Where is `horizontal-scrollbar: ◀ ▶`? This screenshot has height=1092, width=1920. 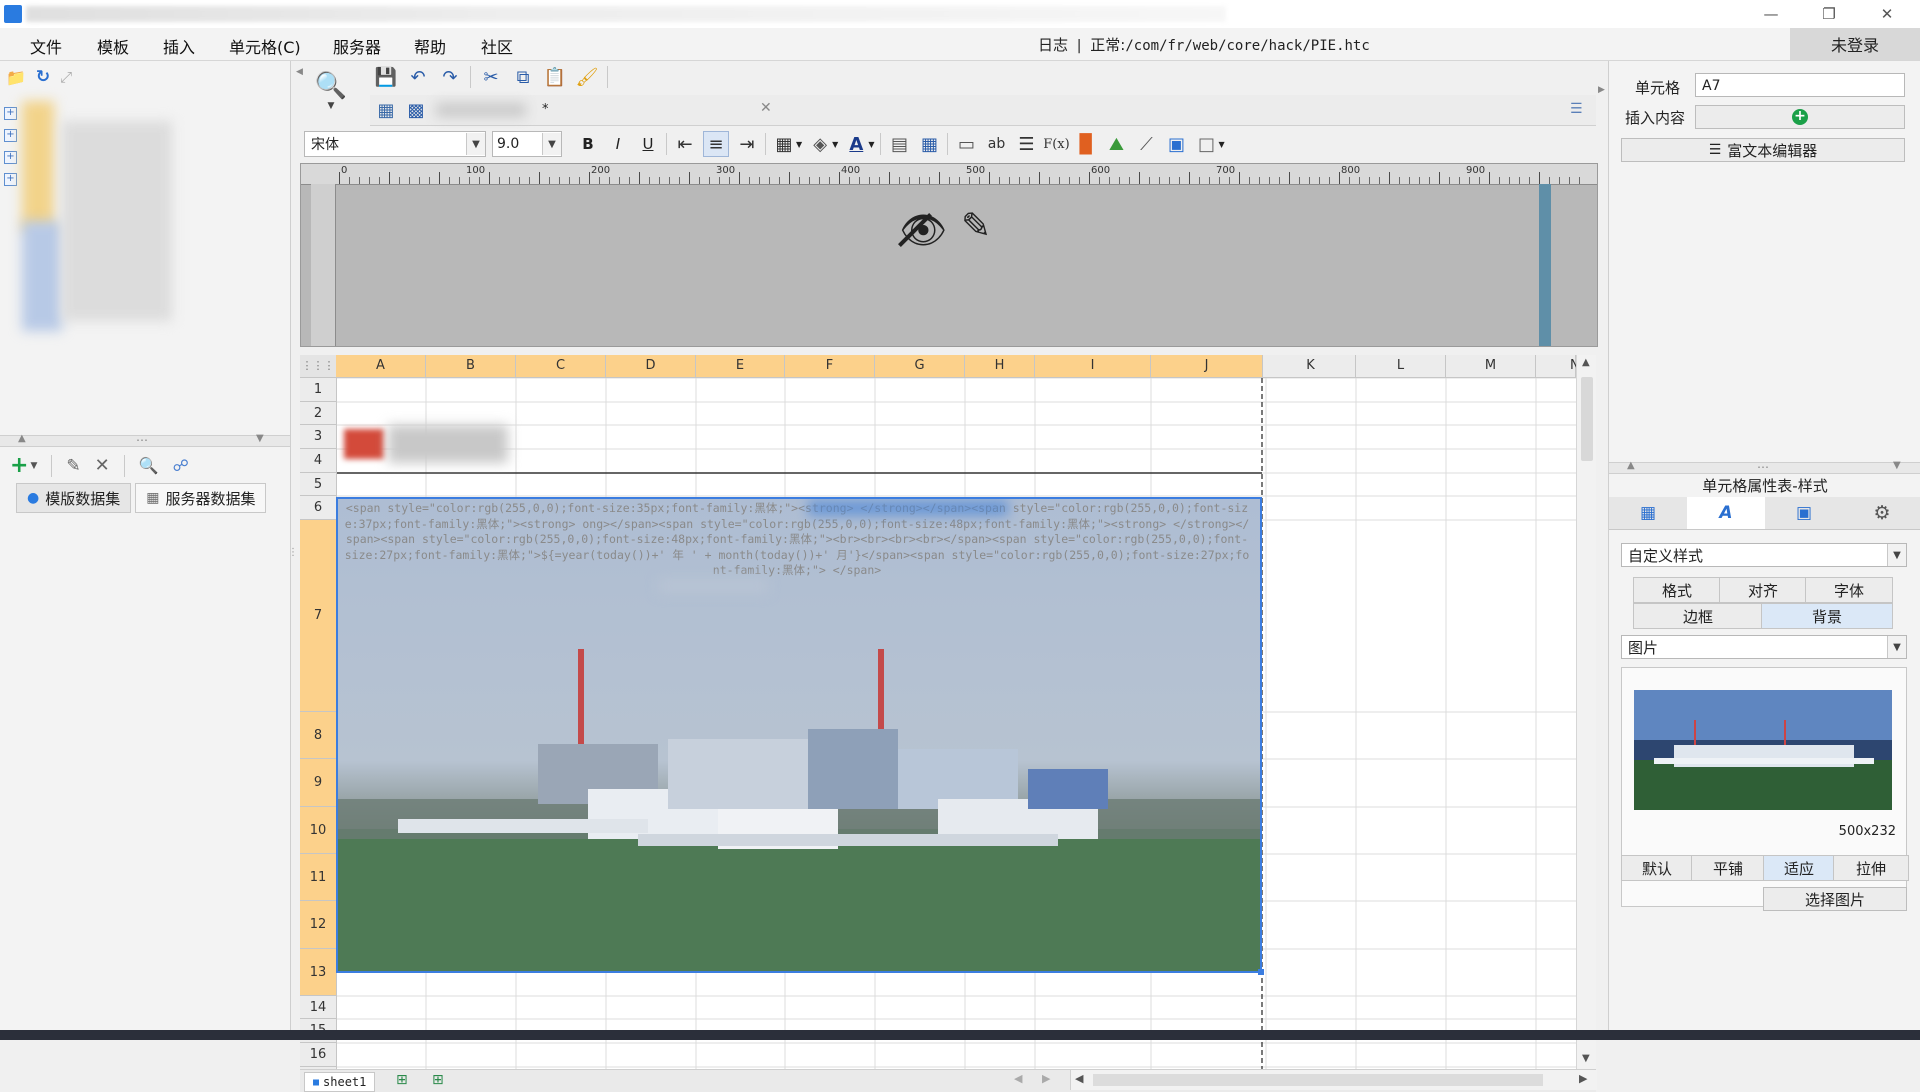 horizontal-scrollbar: ◀ ▶ is located at coordinates (1333, 1080).